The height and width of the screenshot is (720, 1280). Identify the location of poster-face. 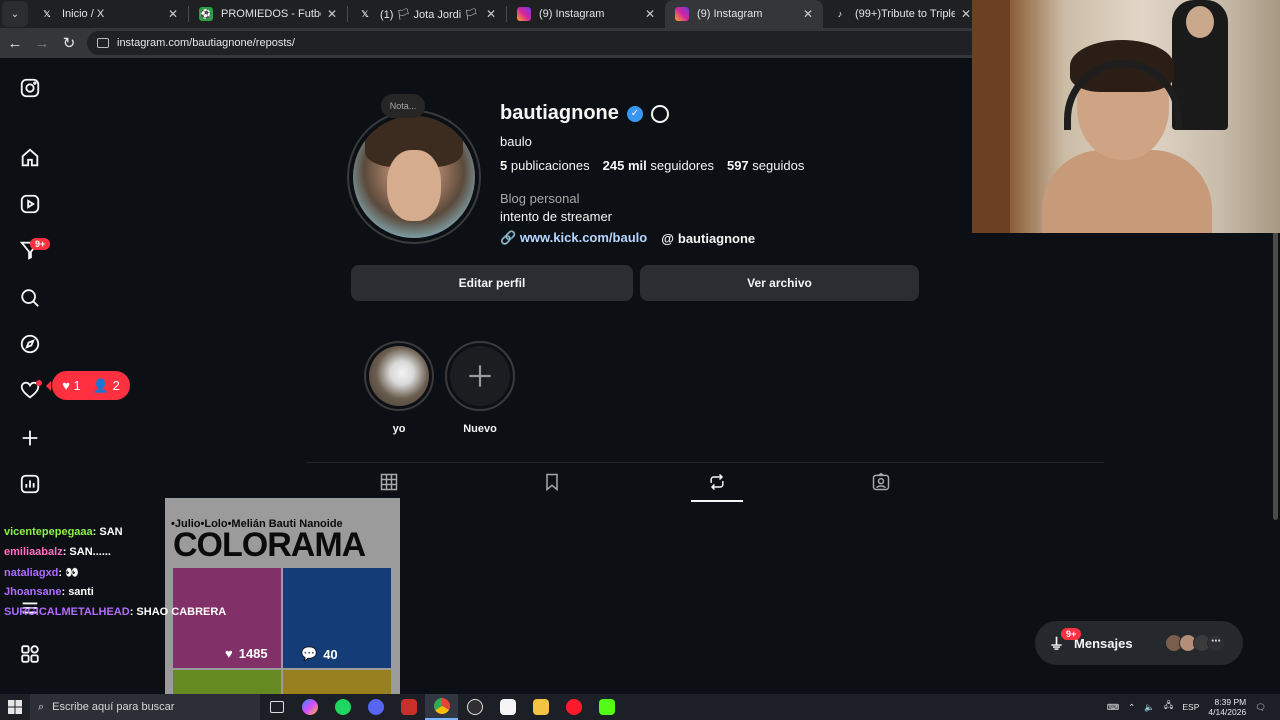
(1200, 22).